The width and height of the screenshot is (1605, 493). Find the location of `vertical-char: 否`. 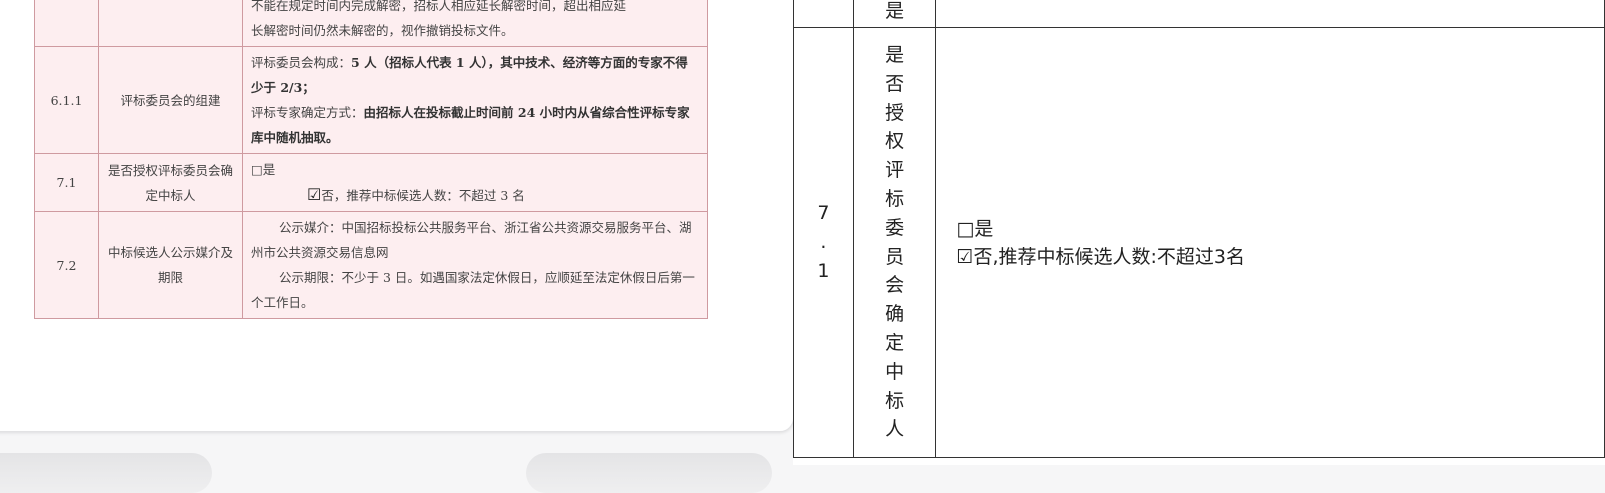

vertical-char: 否 is located at coordinates (895, 83).